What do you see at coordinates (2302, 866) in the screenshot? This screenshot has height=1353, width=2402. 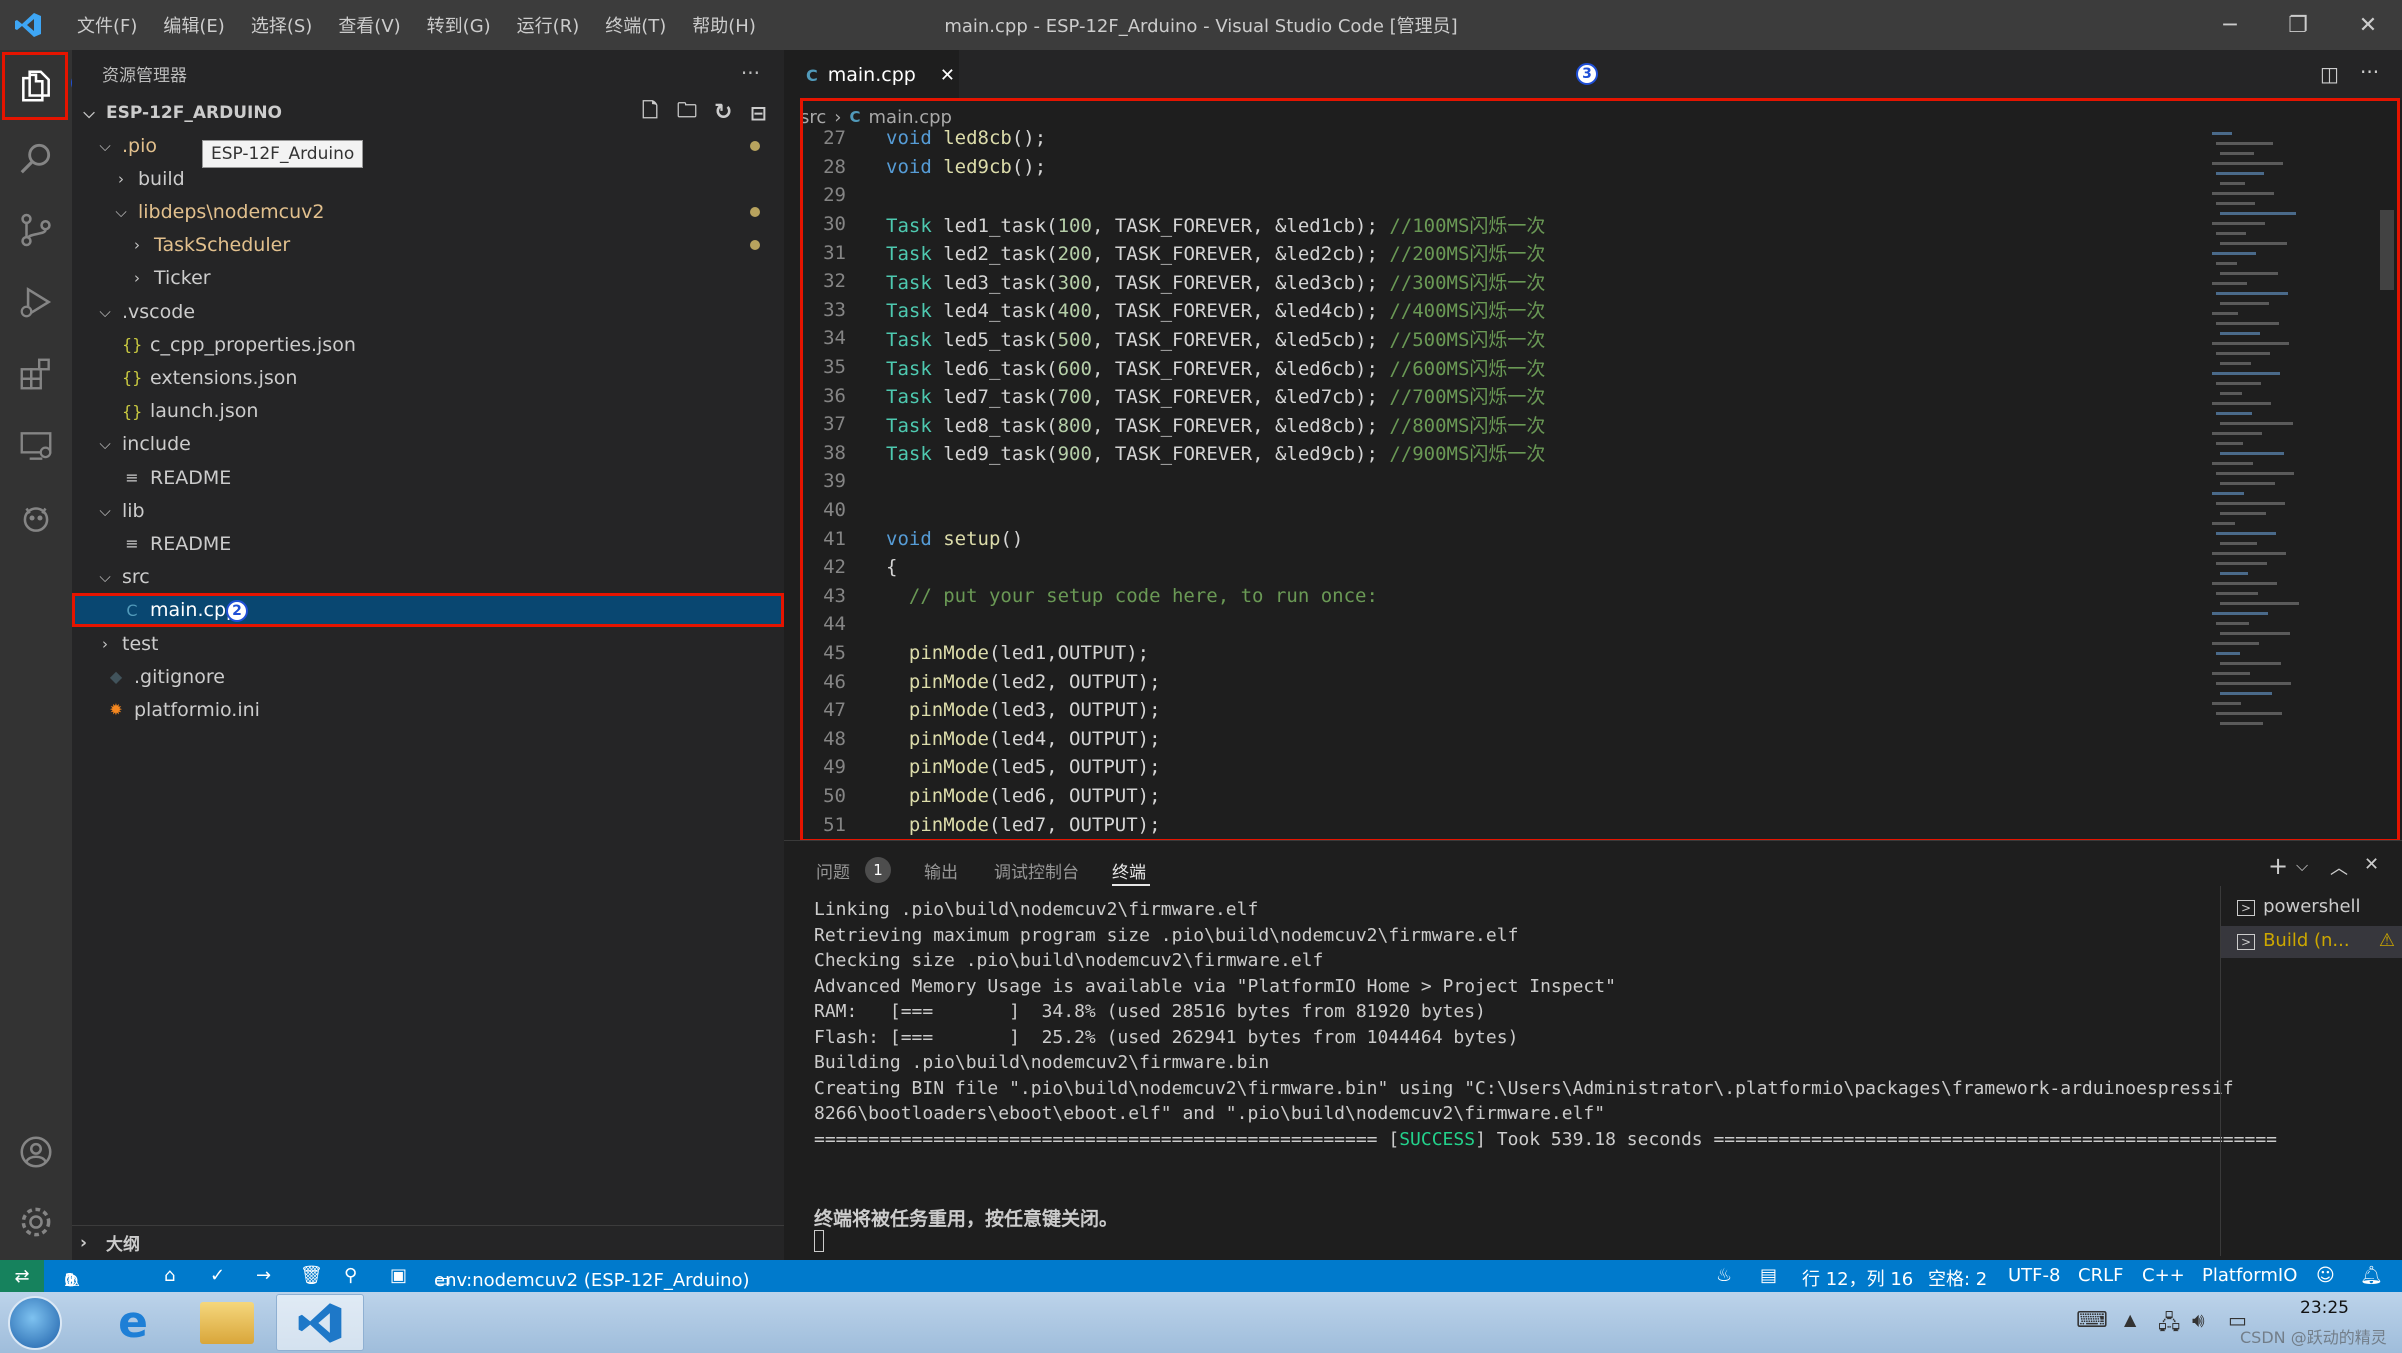 I see `chevron-down-icon: ⌵` at bounding box center [2302, 866].